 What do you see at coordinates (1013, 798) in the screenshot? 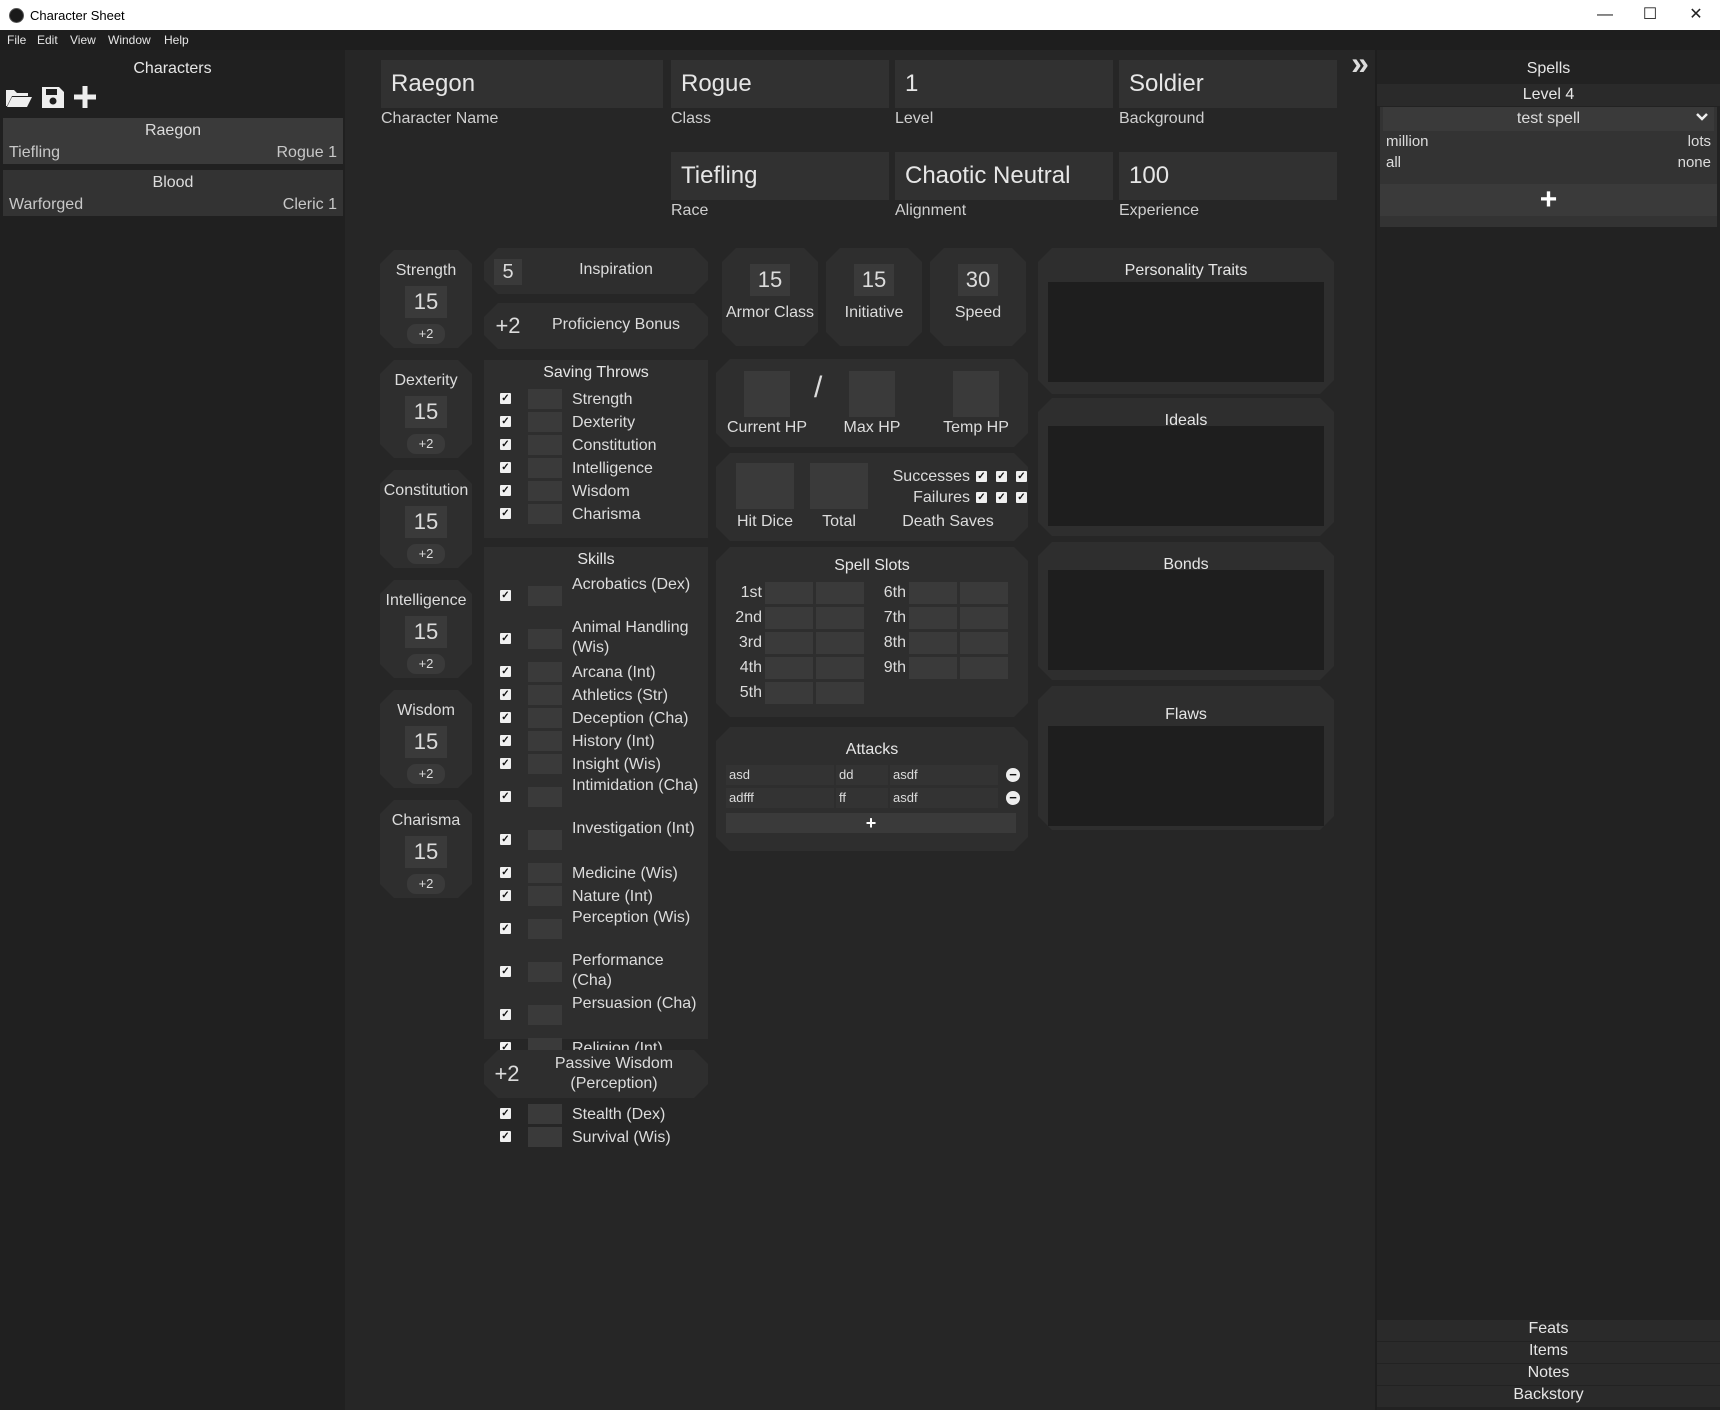
I see `remove-attack-icon: −` at bounding box center [1013, 798].